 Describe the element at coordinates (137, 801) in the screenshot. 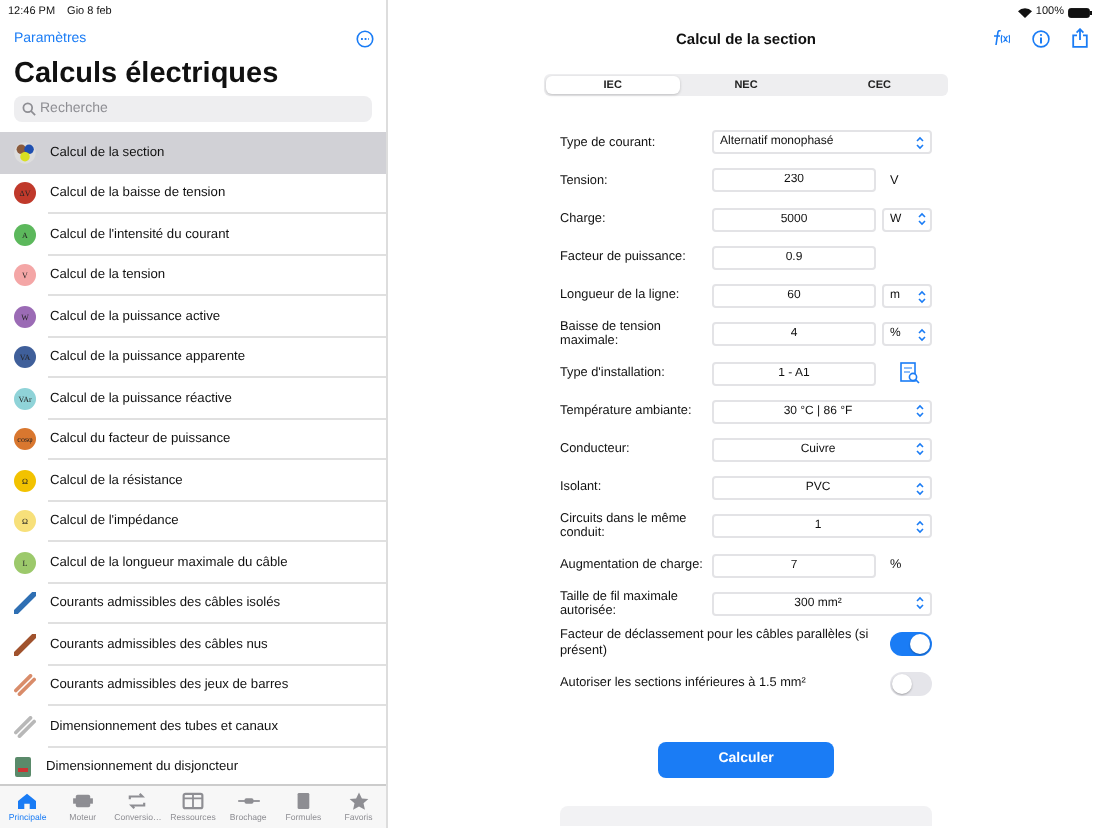

I see `arrows-loop-icon` at that location.